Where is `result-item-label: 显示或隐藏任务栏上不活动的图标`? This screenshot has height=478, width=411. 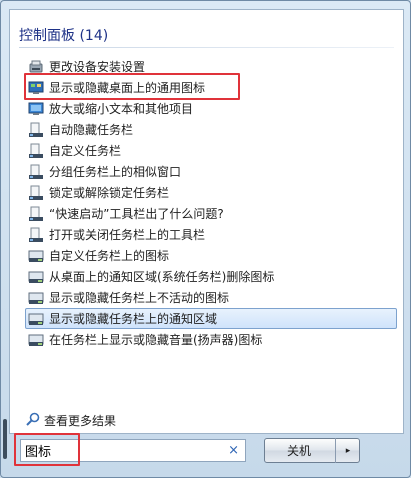
result-item-label: 显示或隐藏任务栏上不活动的图标 is located at coordinates (139, 298).